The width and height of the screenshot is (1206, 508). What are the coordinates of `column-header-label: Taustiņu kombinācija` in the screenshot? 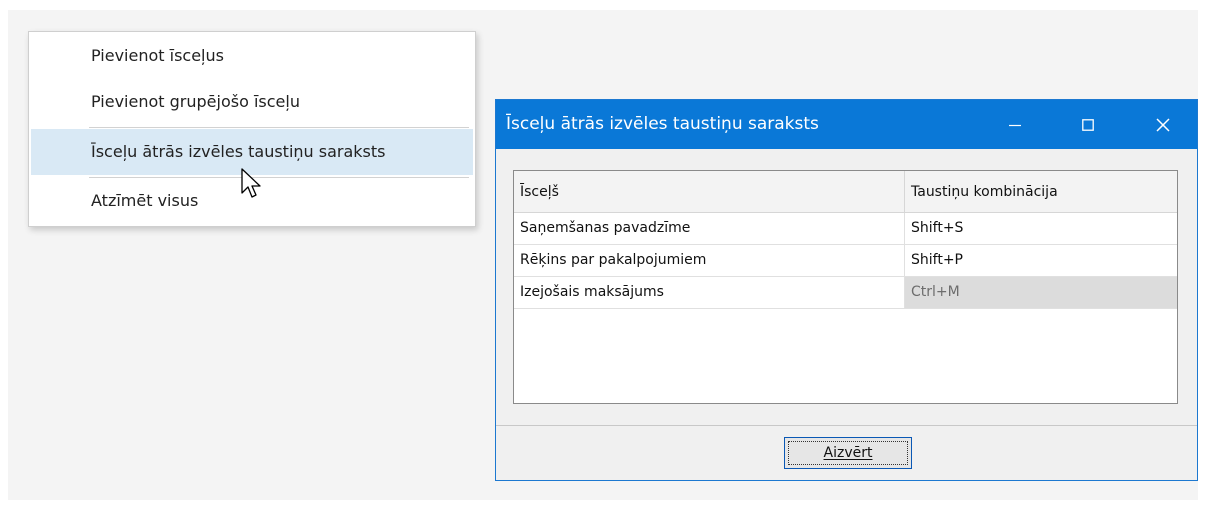 It's located at (984, 192).